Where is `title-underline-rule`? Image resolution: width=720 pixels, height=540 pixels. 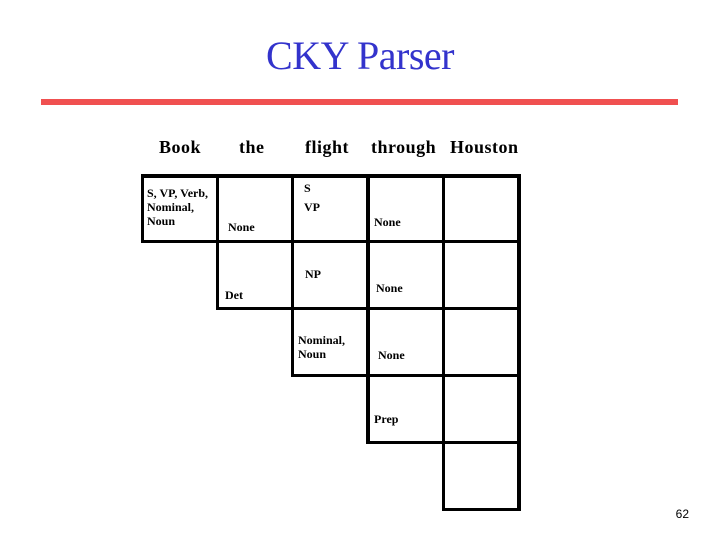
title-underline-rule is located at coordinates (359, 102).